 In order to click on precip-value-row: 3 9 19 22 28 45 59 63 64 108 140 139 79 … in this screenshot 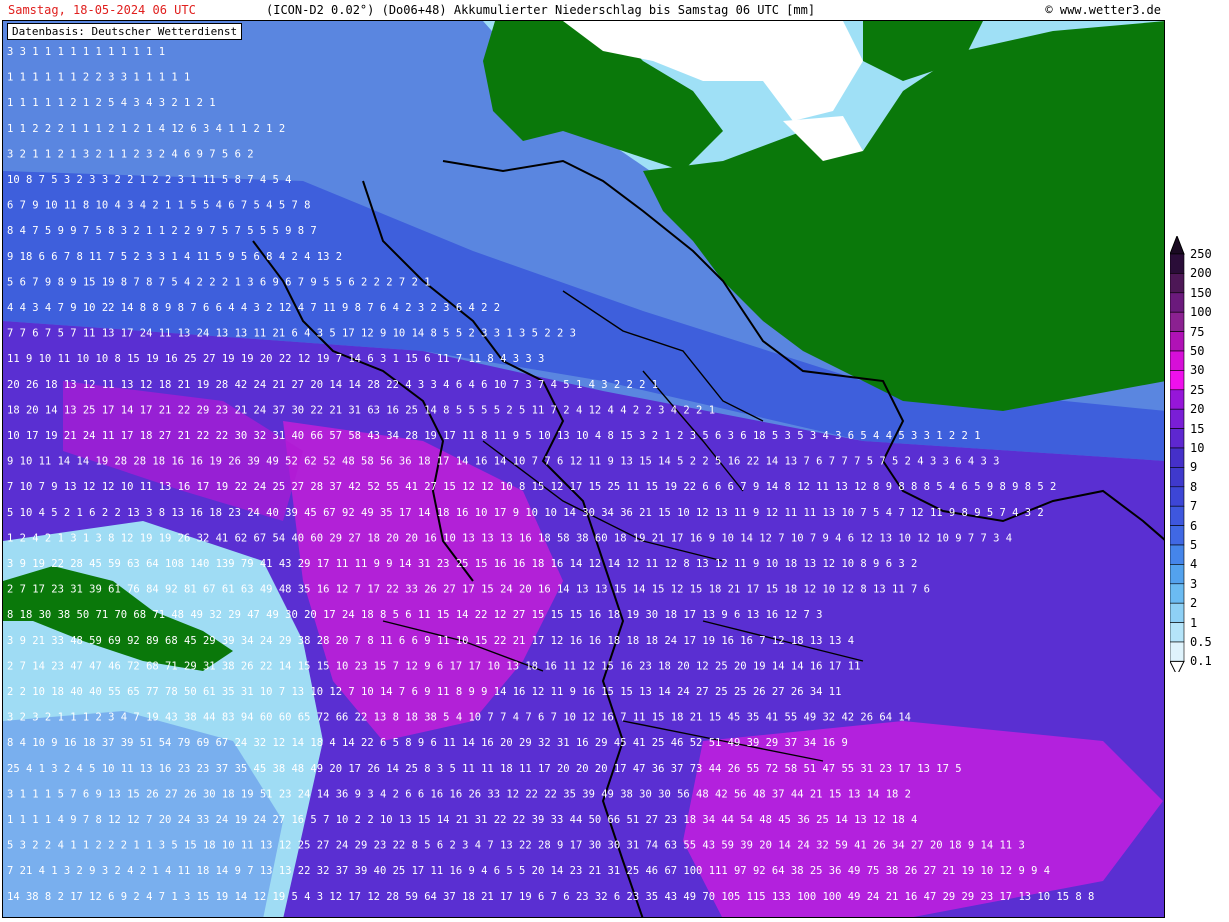, I will do `click(462, 564)`.